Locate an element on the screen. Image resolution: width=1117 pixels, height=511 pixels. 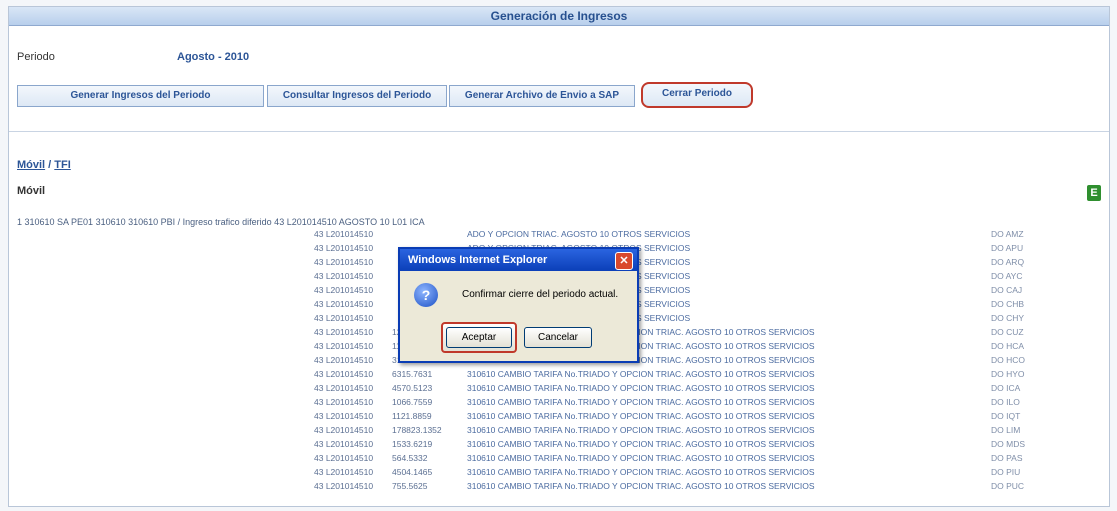
table-cell-amount: 1533.6219 is located at coordinates (412, 444).